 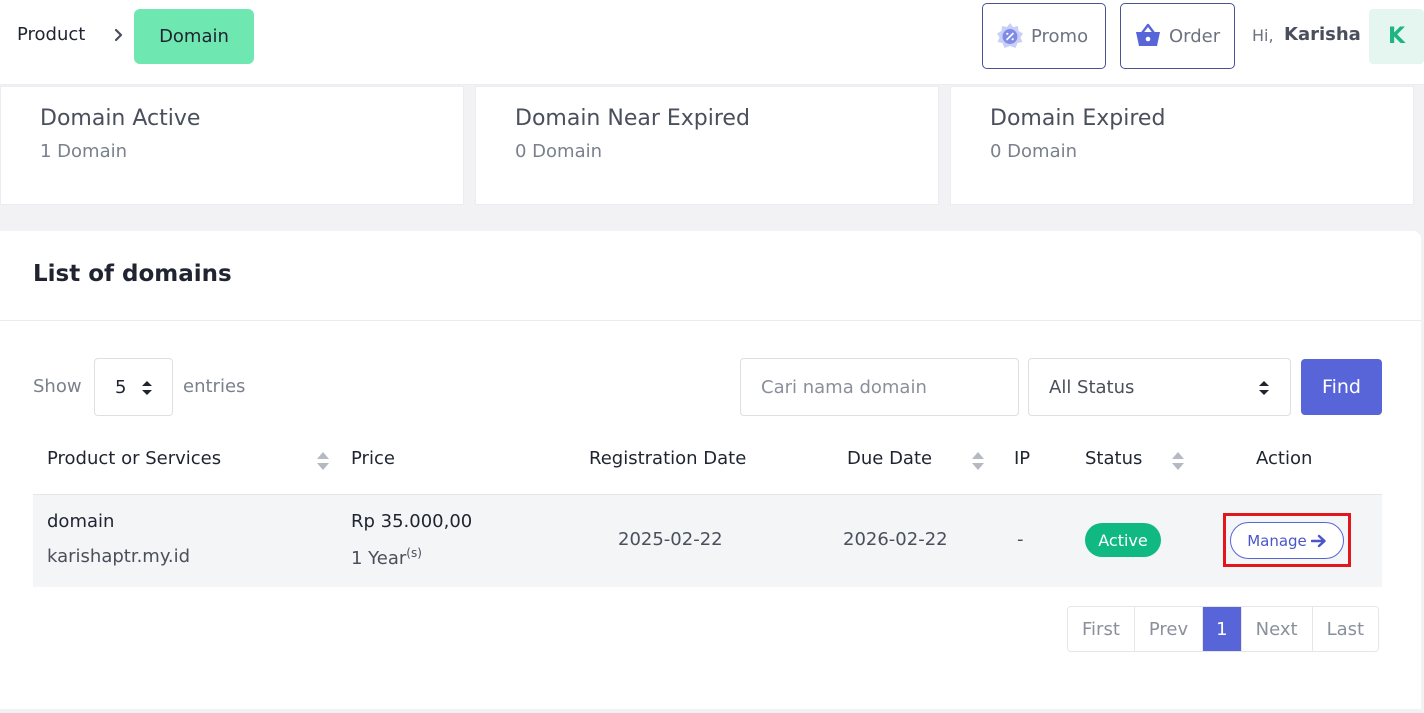 What do you see at coordinates (1123, 540) in the screenshot?
I see `status-badge: Active` at bounding box center [1123, 540].